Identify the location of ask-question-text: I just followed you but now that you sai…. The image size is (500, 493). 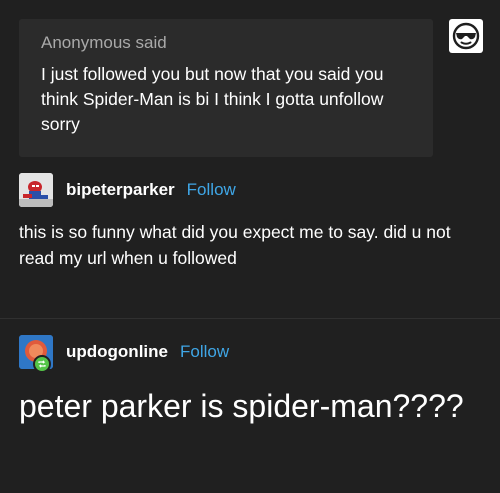
(212, 99).